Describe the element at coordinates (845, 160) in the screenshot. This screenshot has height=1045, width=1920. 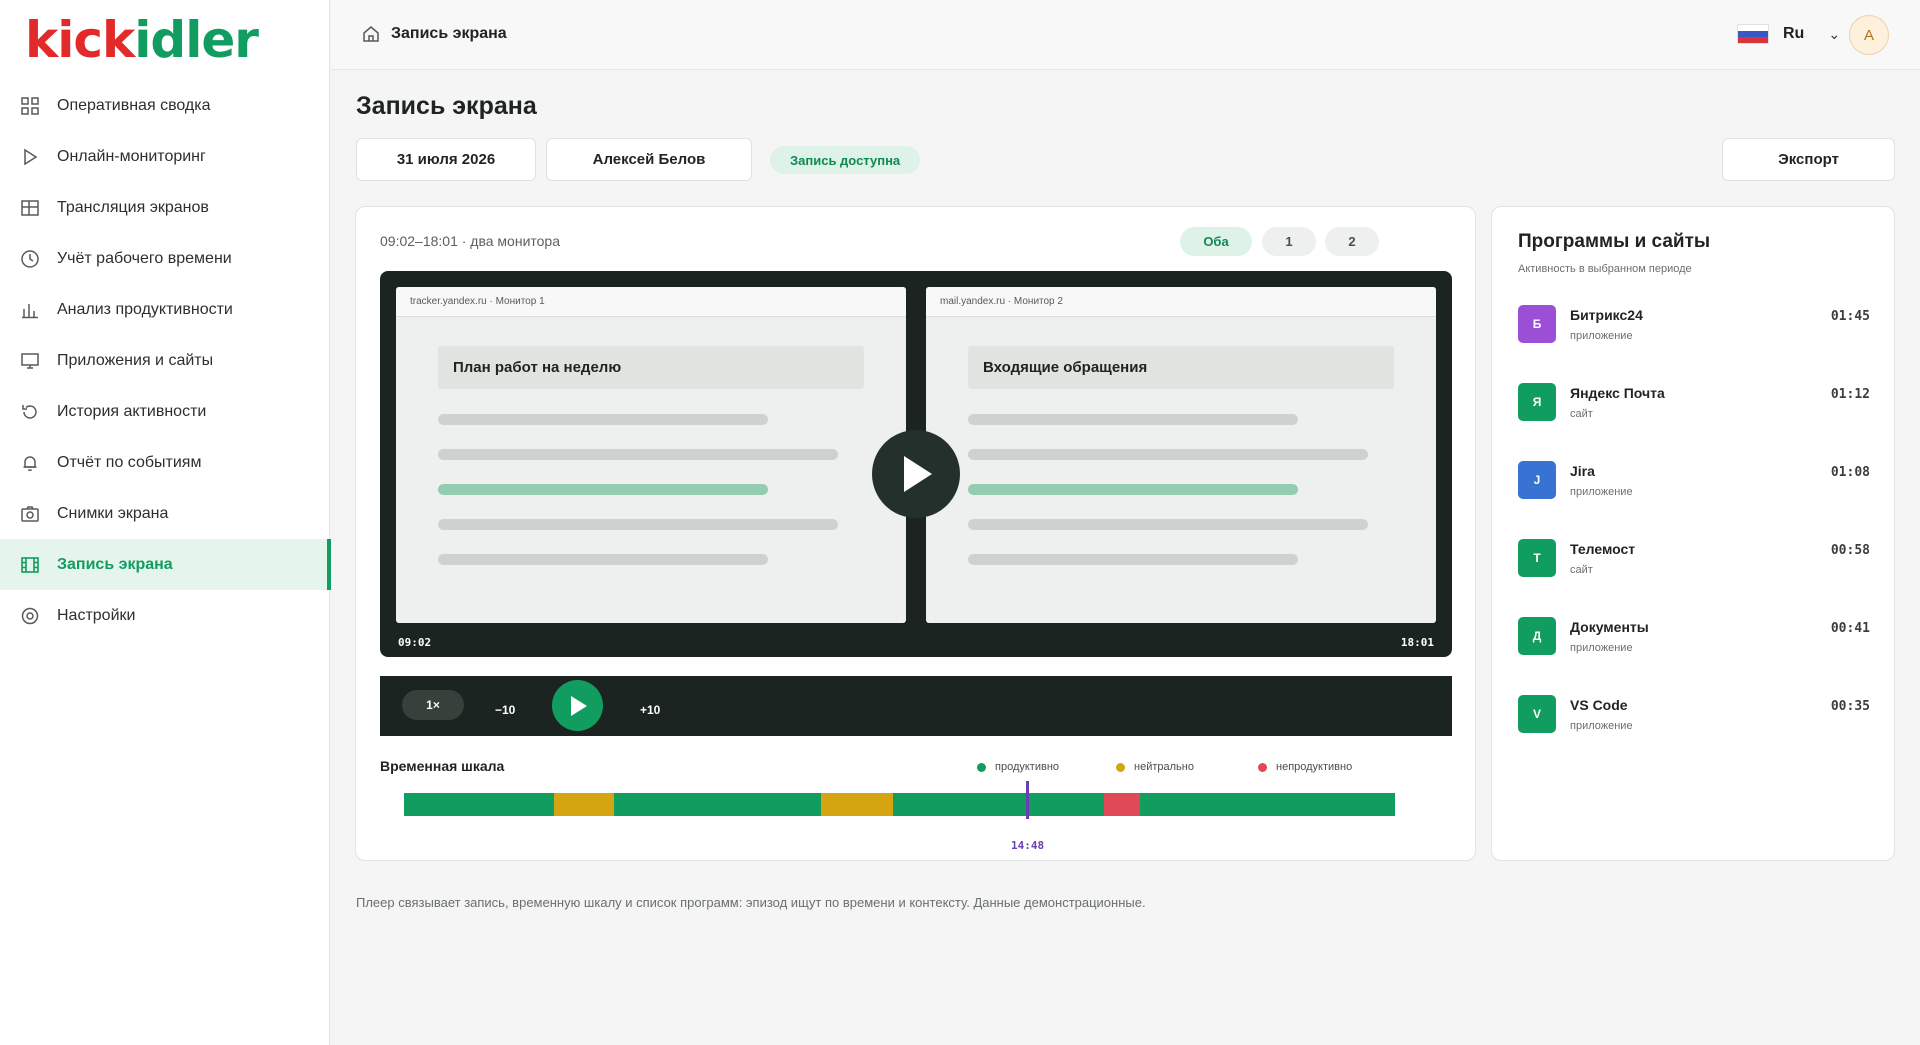
I see `status-badge: Запись доступна` at that location.